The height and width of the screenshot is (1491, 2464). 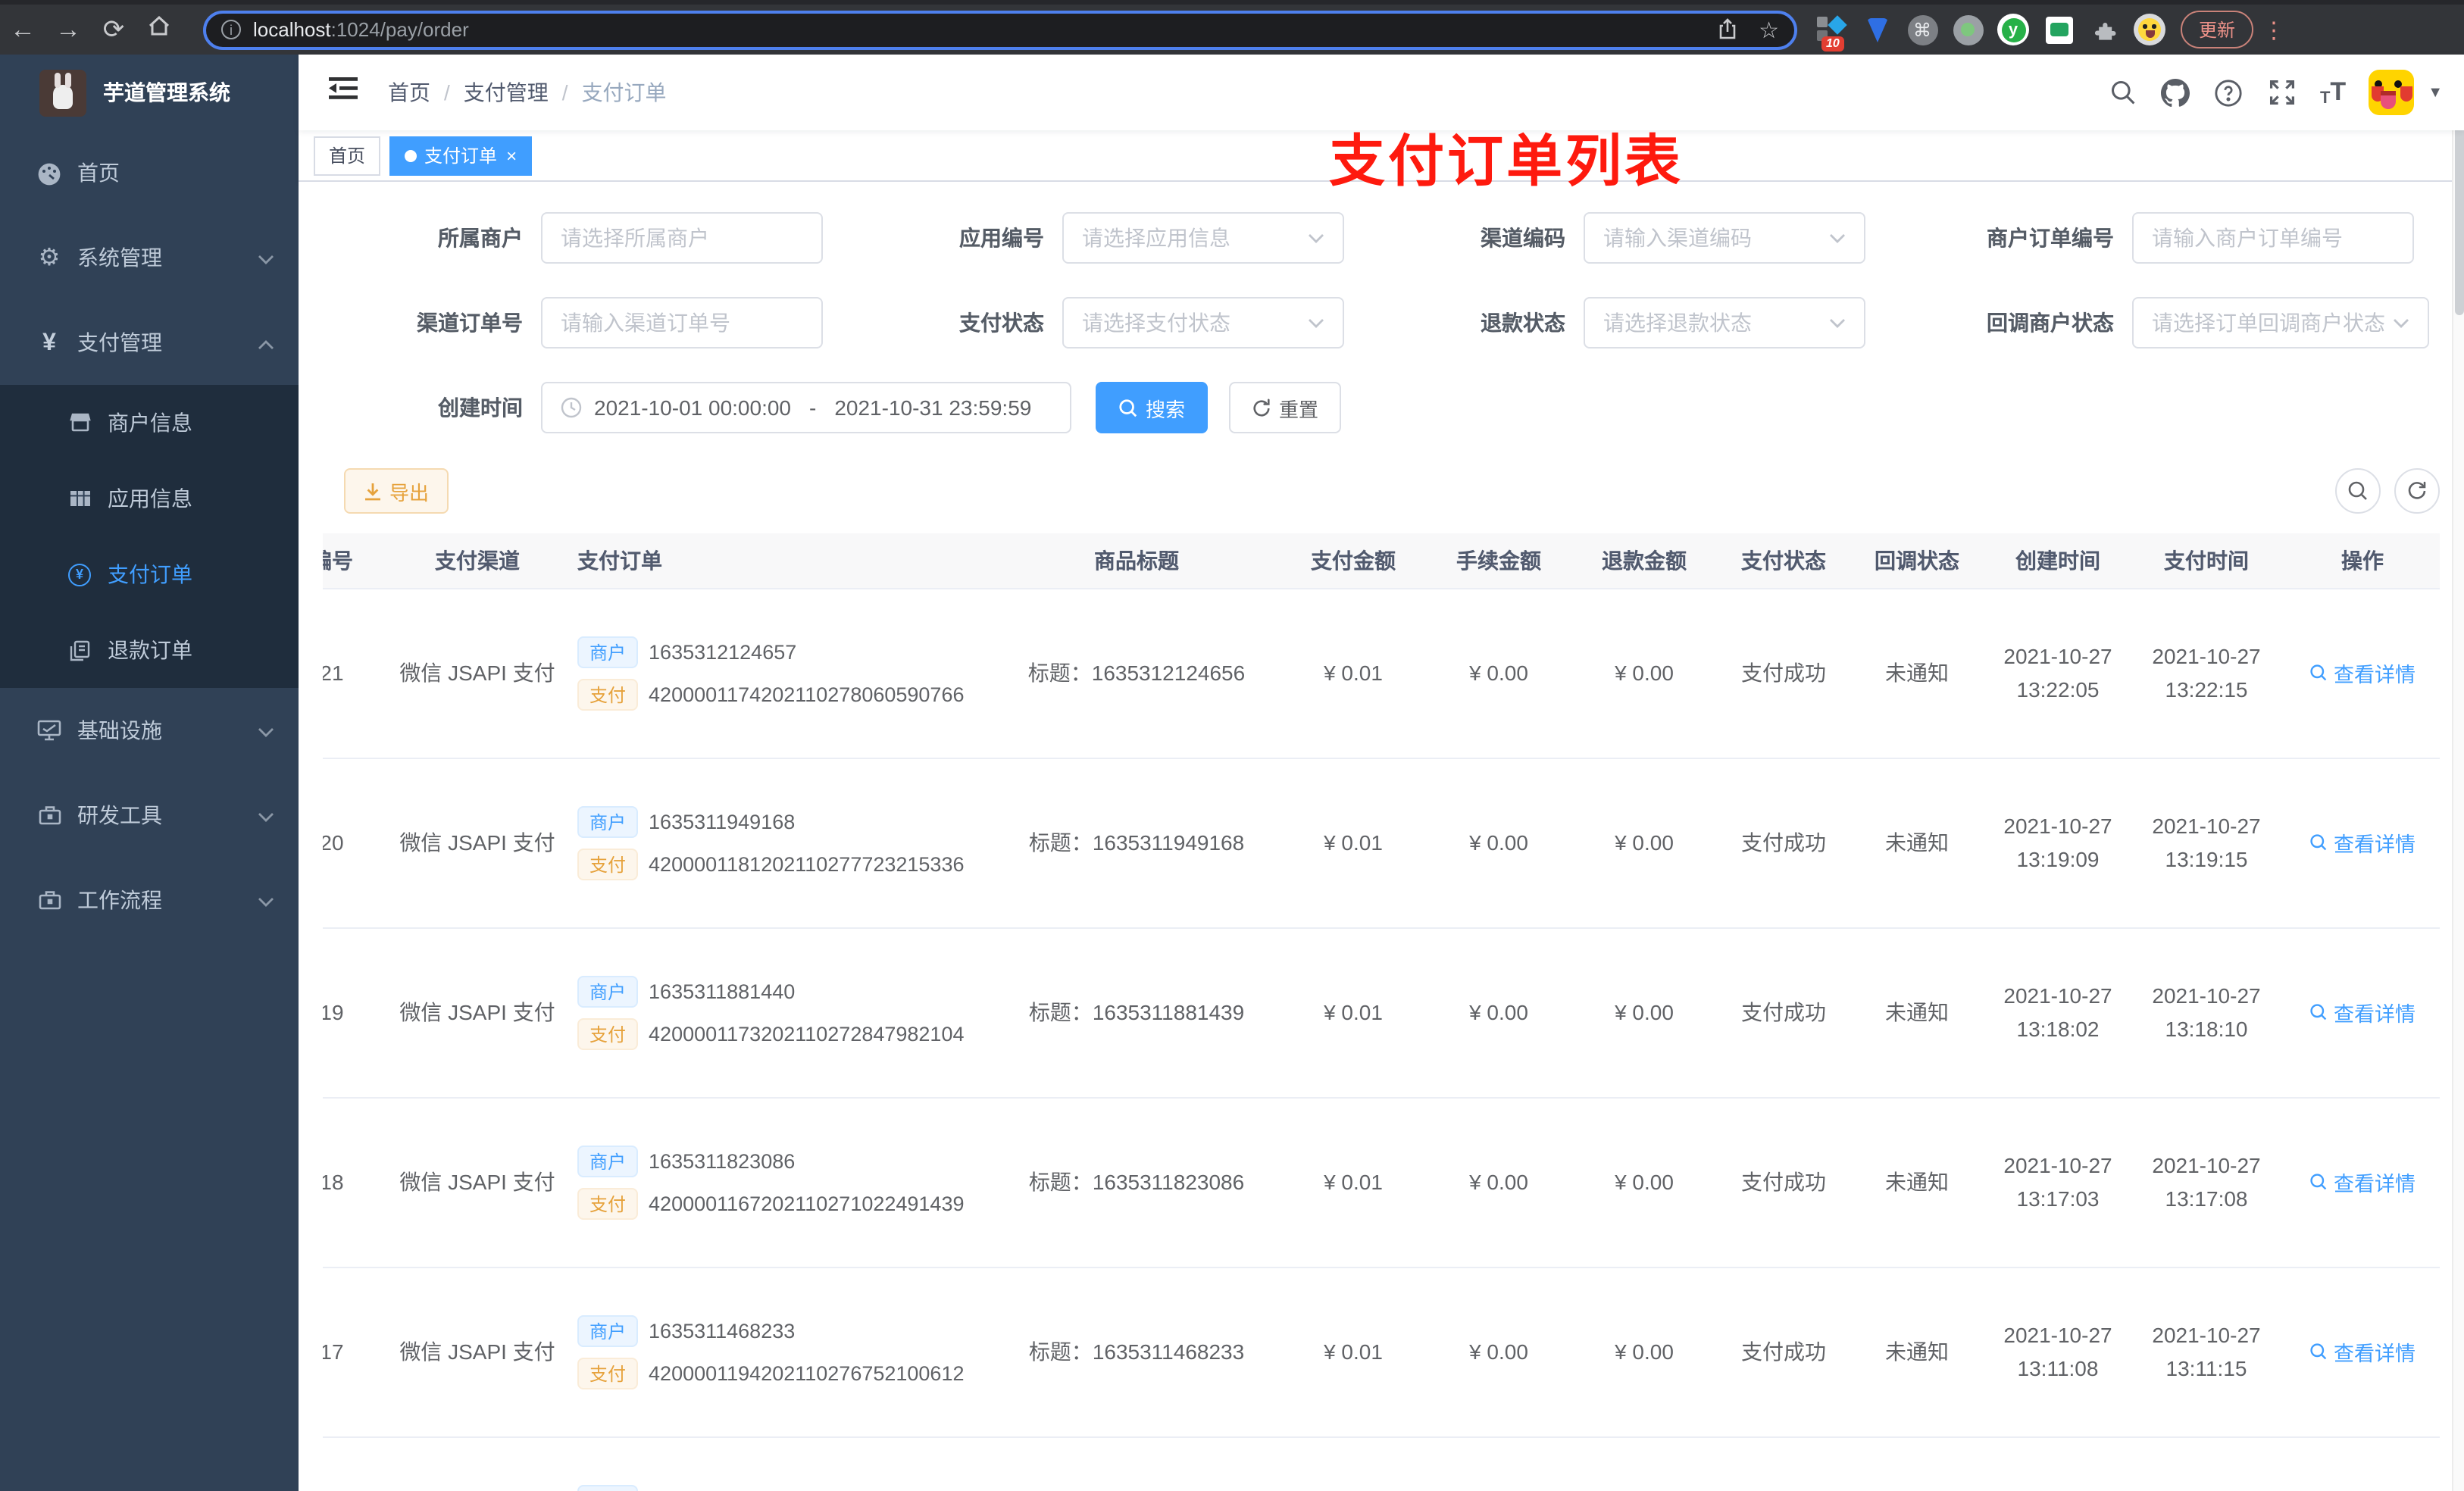 What do you see at coordinates (1831, 33) in the screenshot?
I see `extension-tasks-icon: 10` at bounding box center [1831, 33].